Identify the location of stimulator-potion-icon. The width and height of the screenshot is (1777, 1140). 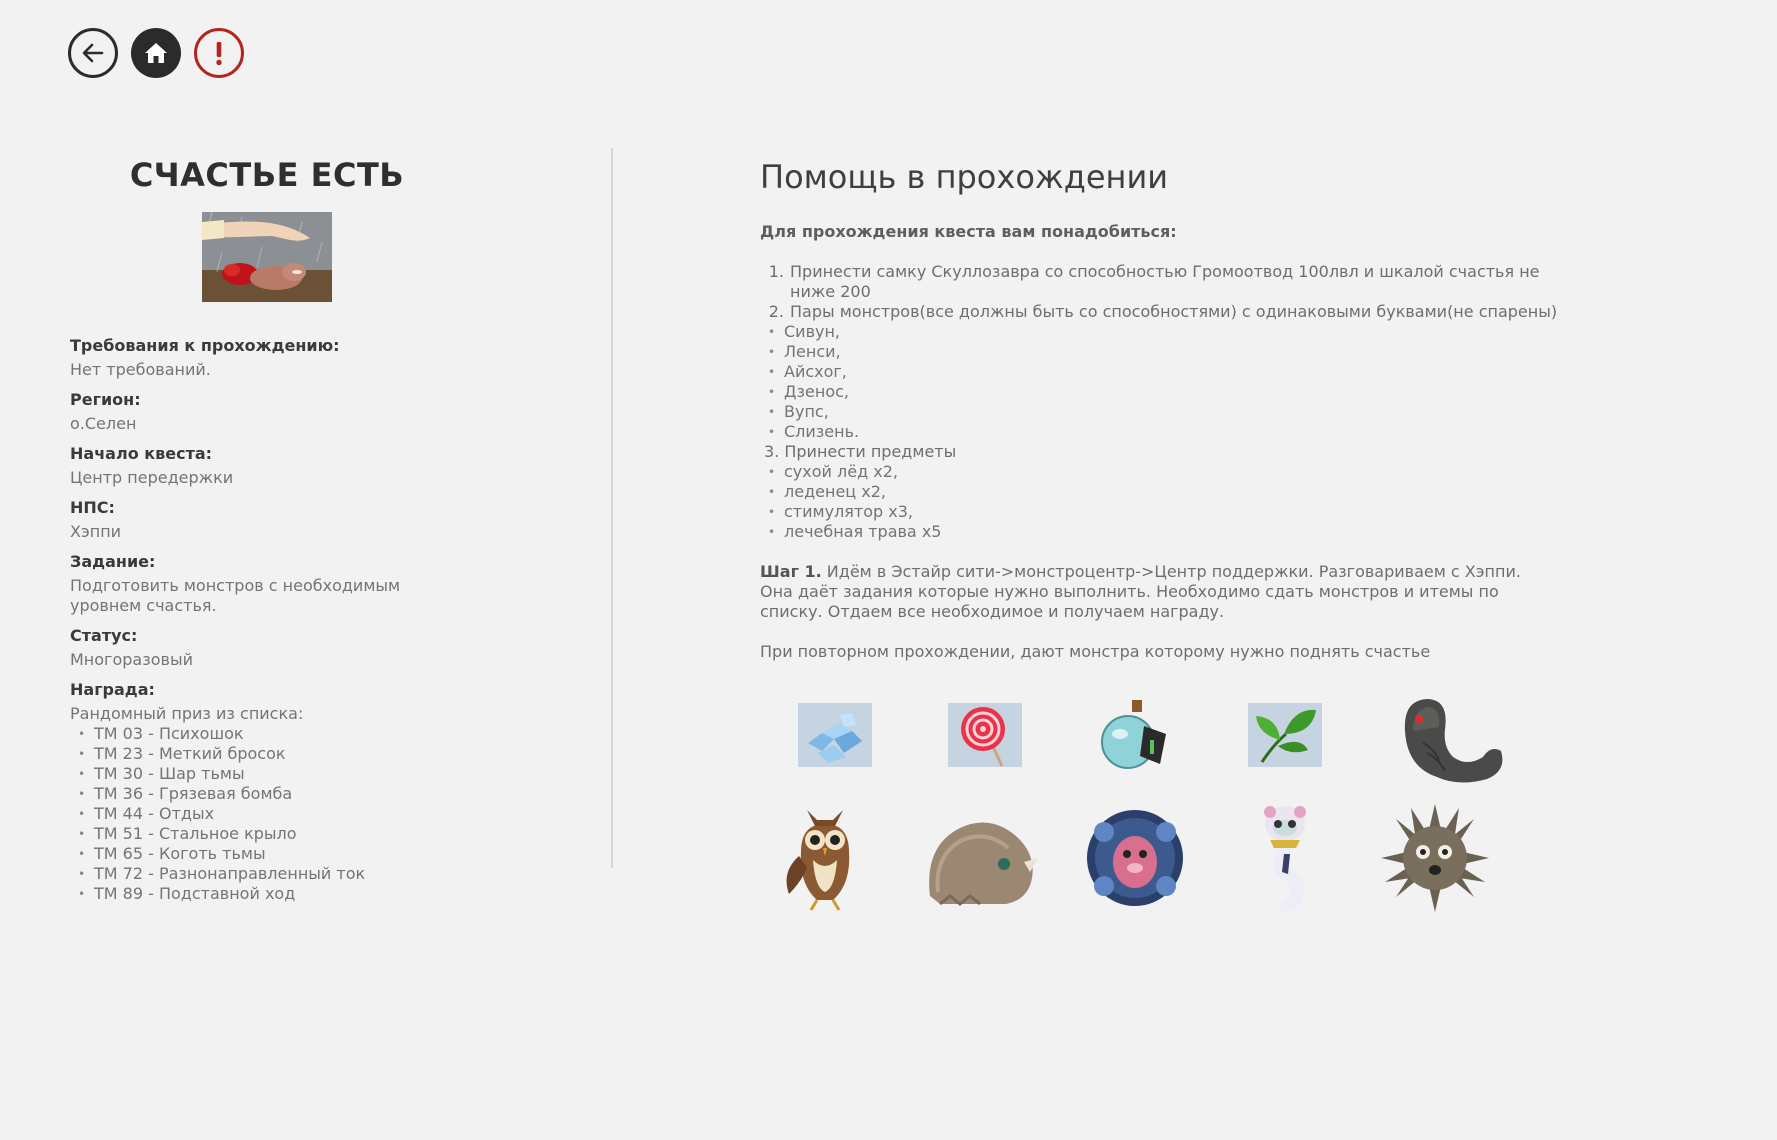
(1133, 734).